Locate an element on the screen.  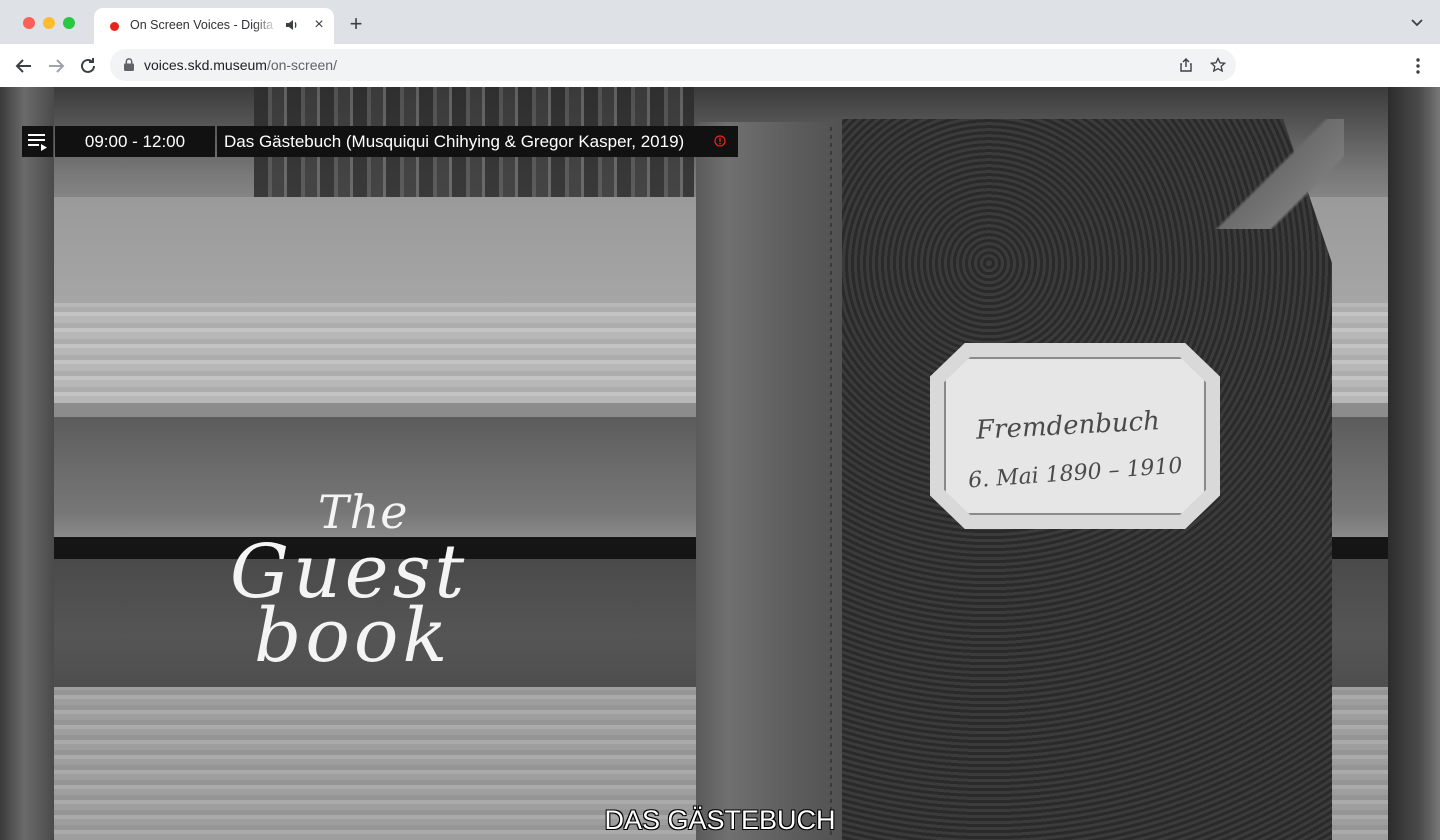
guestbook-label: Fremdenbuch 6. Mai 1890 – 1910 is located at coordinates (1075, 436).